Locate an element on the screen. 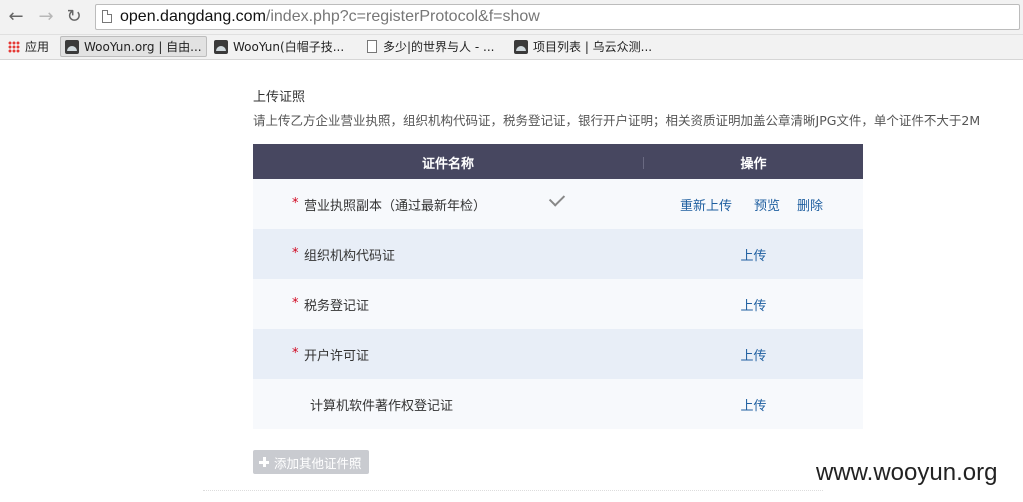 Image resolution: width=1023 pixels, height=502 pixels. certificate-name: 开户许可证 is located at coordinates (337, 356).